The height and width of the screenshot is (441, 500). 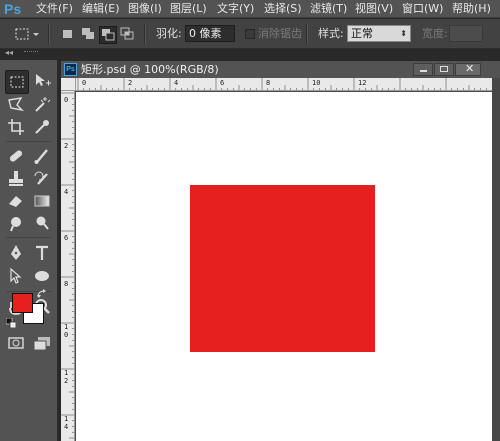 I want to click on menu-type: 文字(Y), so click(x=235, y=9).